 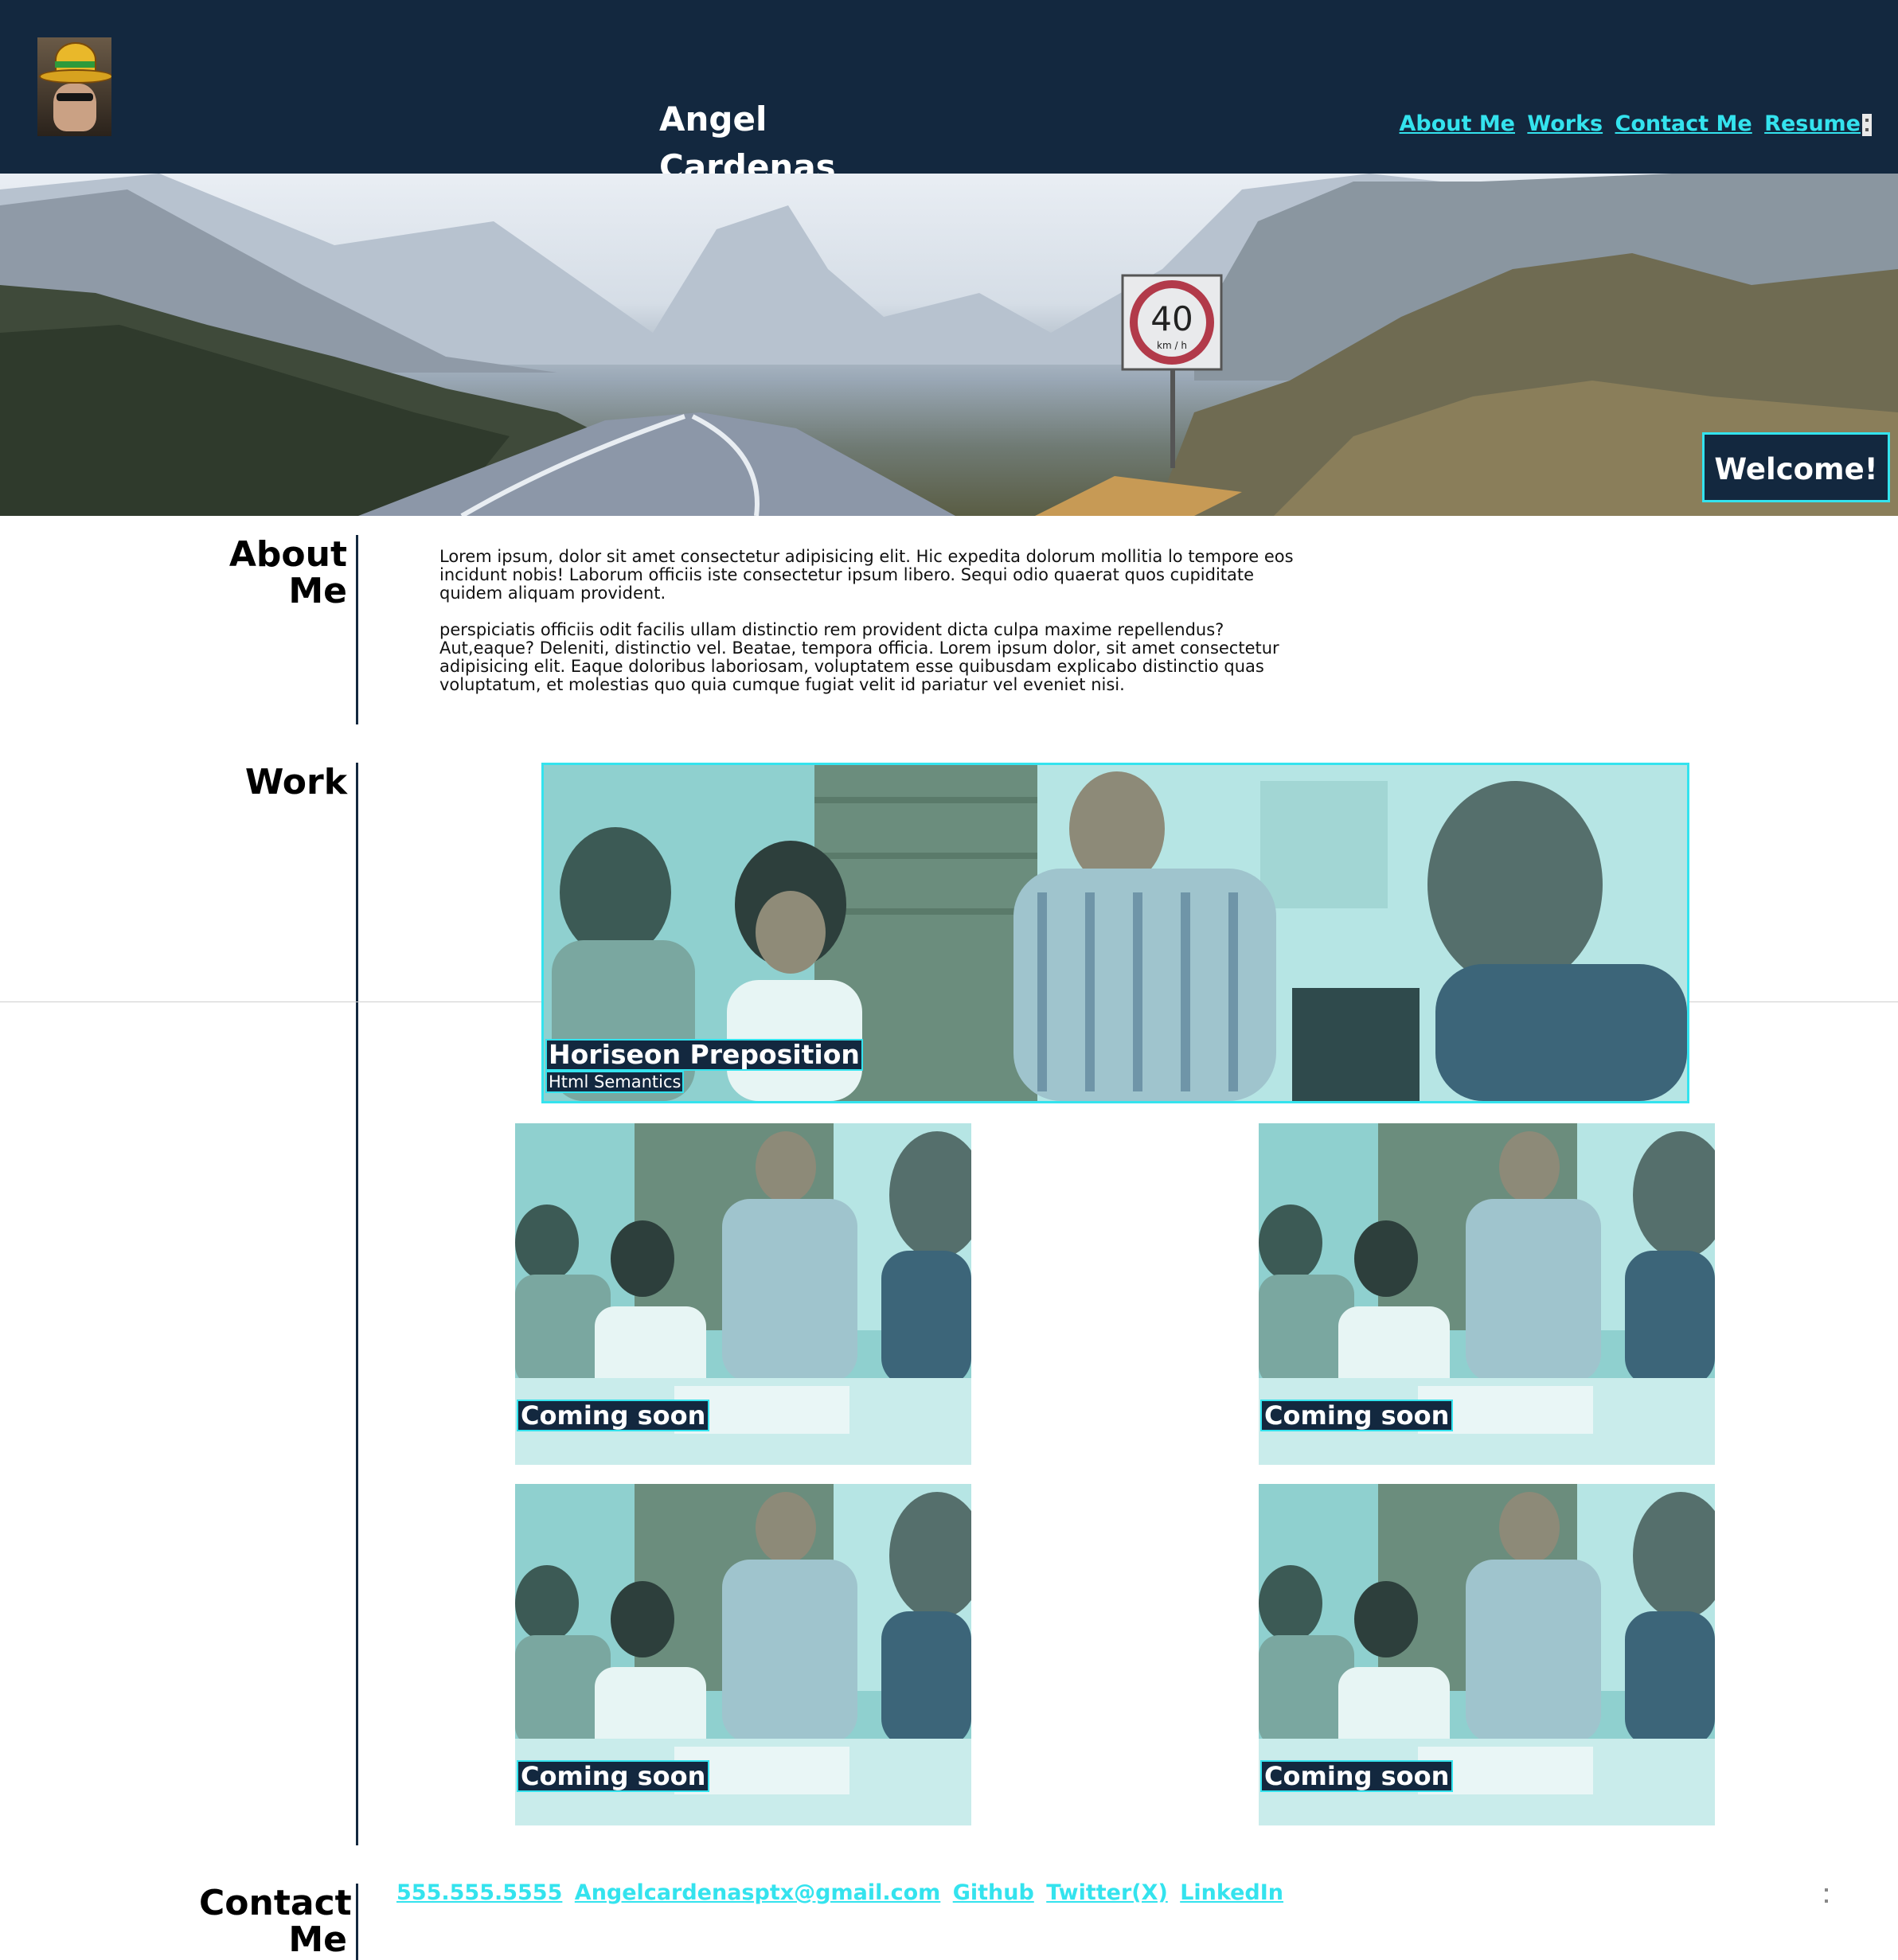 I want to click on contact-linkedin-link: LinkedIn, so click(x=1231, y=1892).